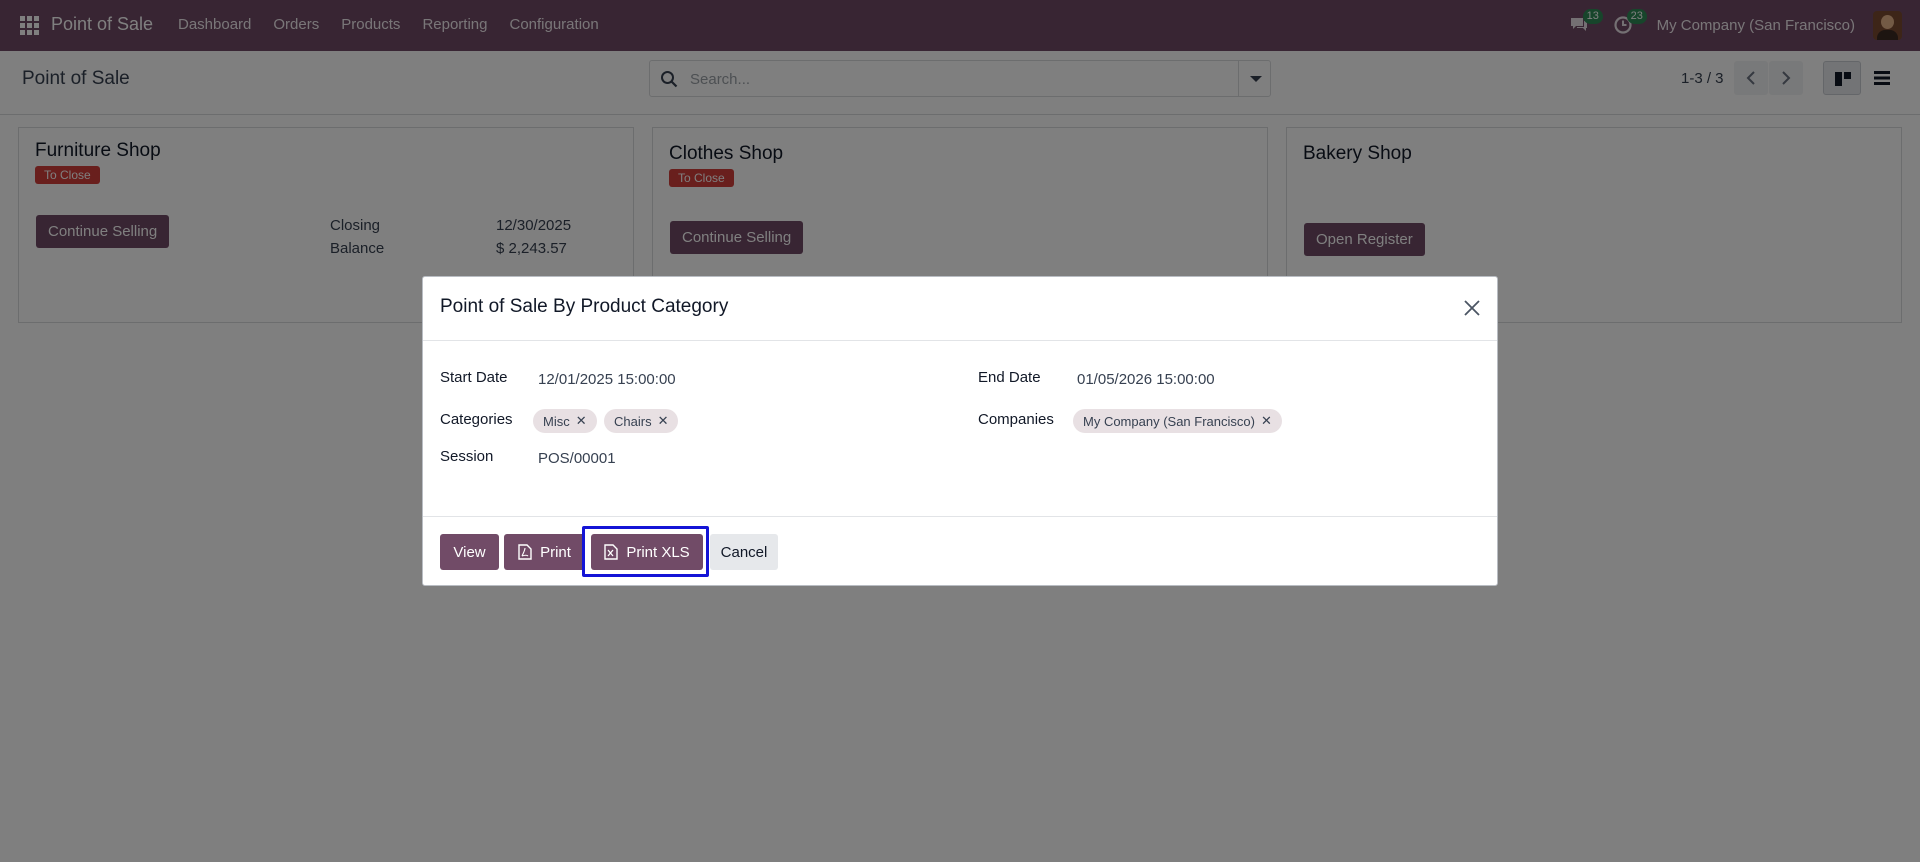 This screenshot has width=1920, height=862. I want to click on company-tag-label: My Company (San Francisco), so click(1169, 421).